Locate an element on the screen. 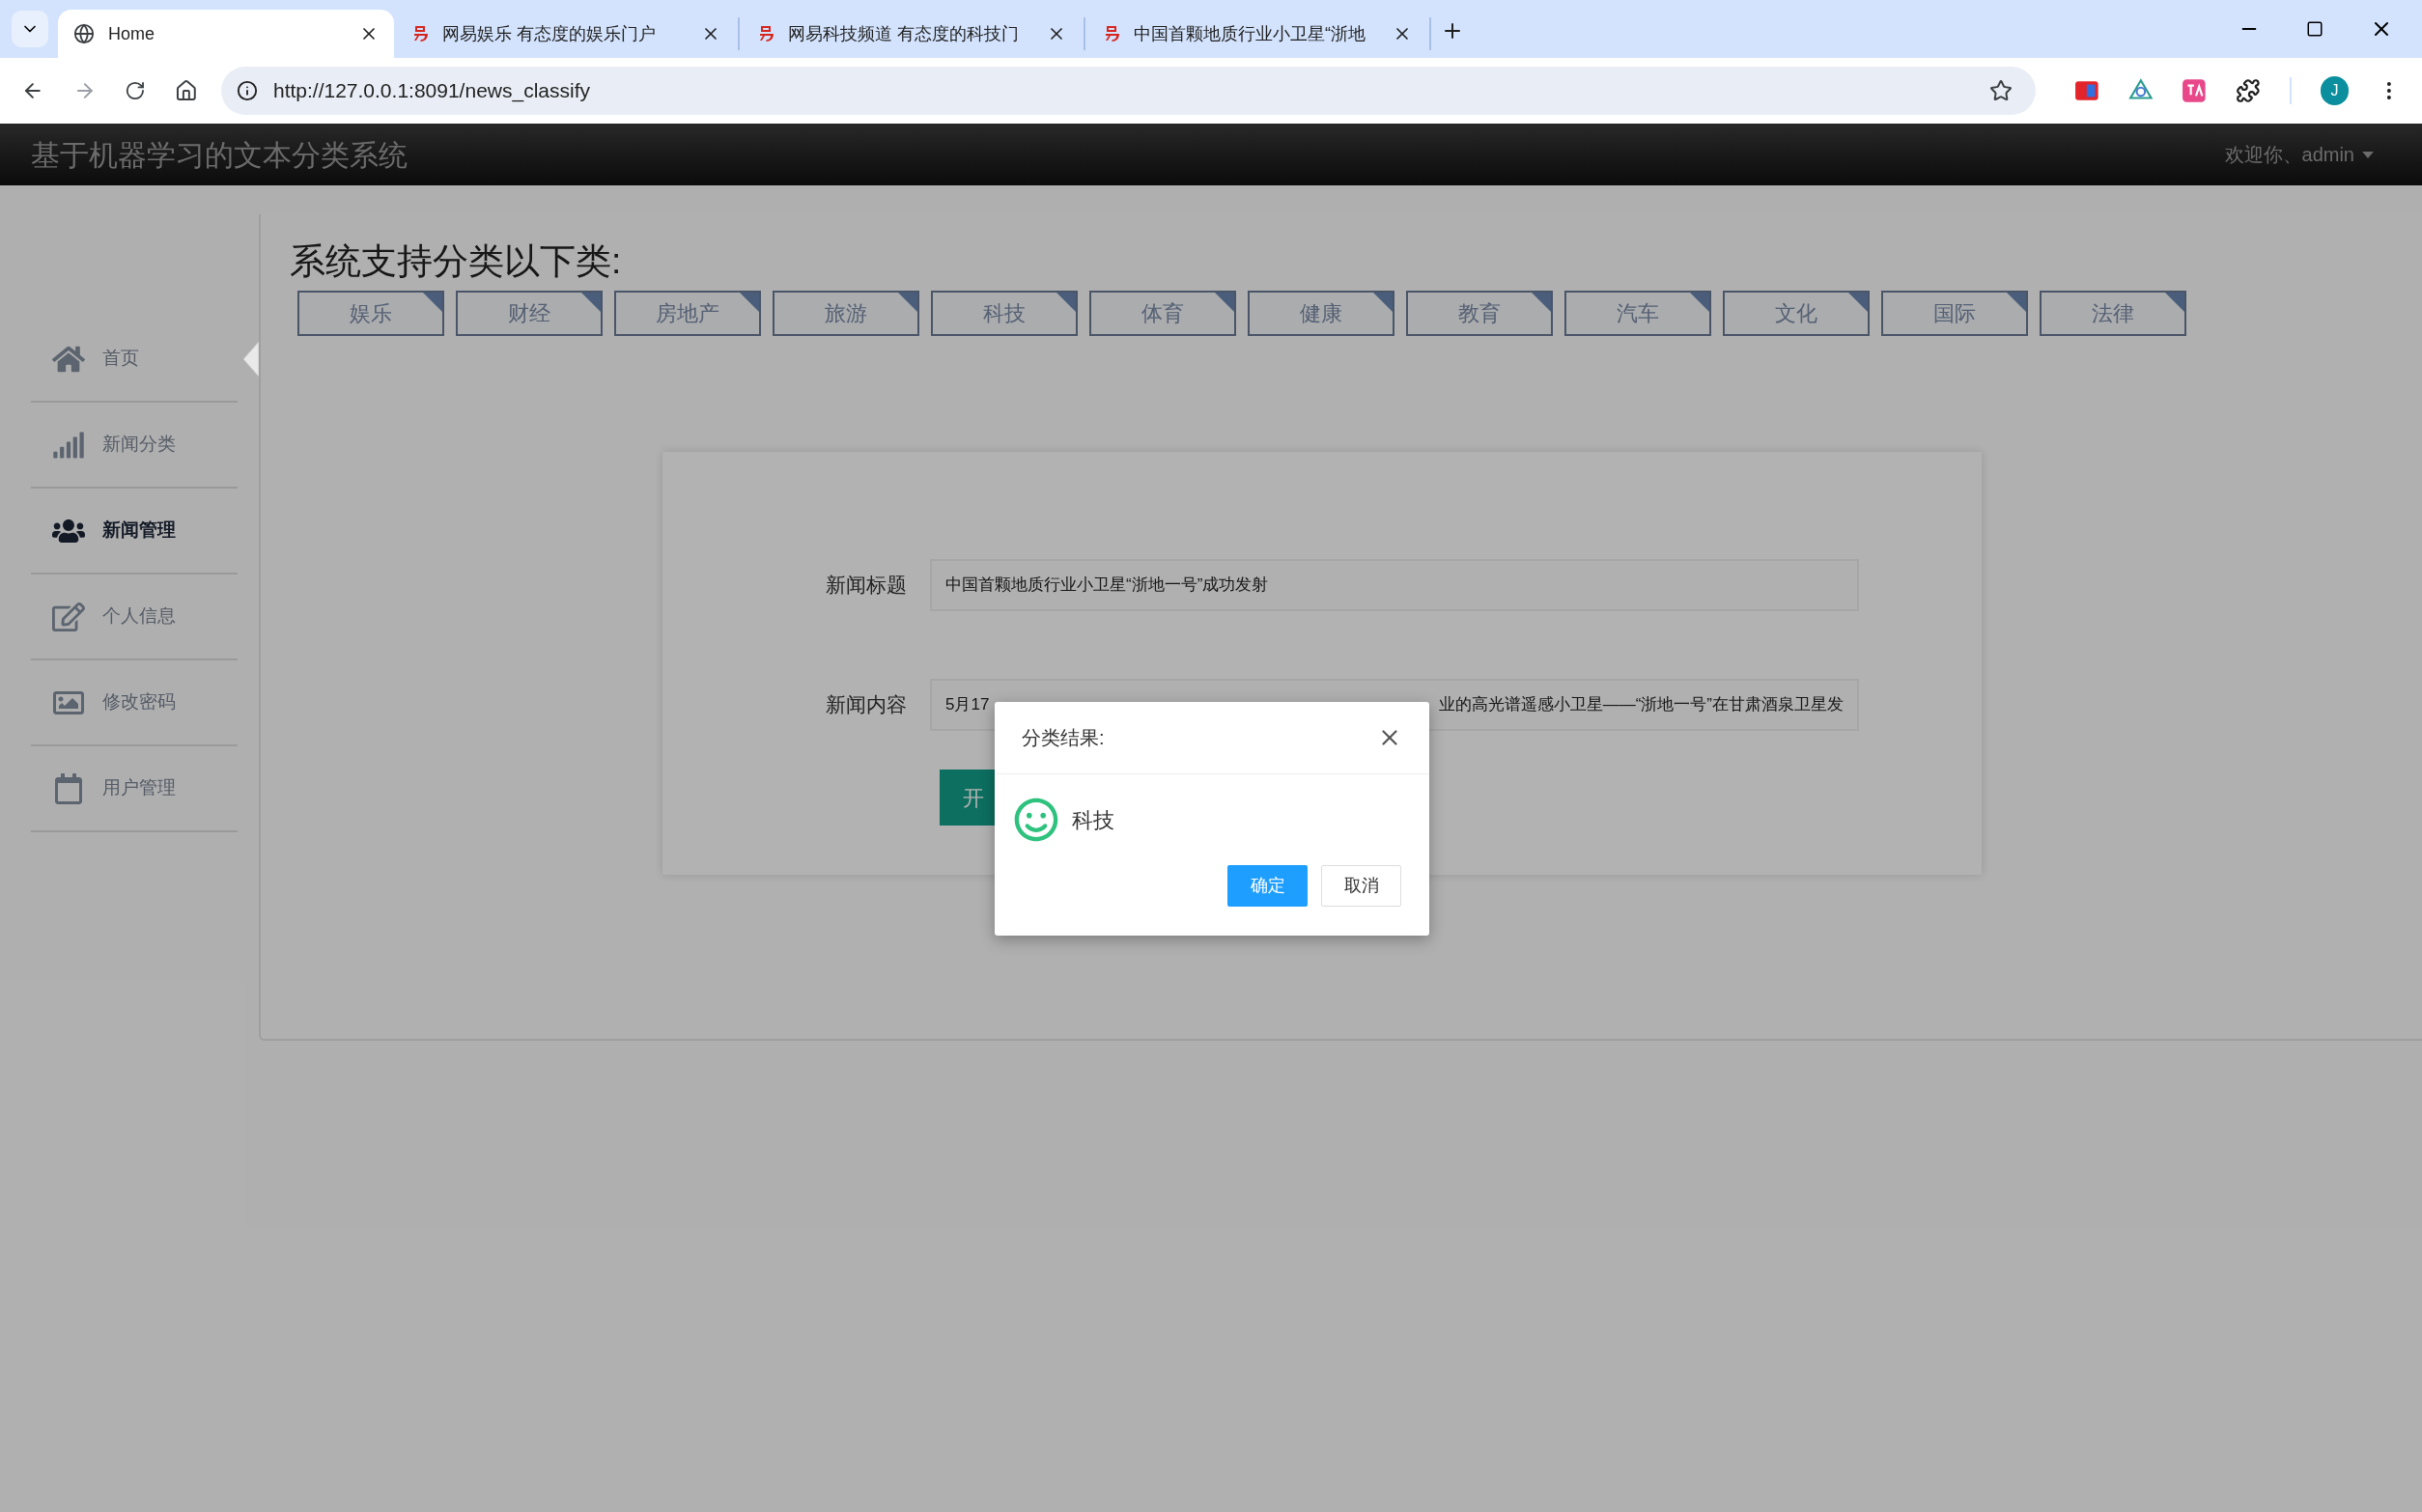 This screenshot has width=2422, height=1512. home-icon is located at coordinates (186, 91).